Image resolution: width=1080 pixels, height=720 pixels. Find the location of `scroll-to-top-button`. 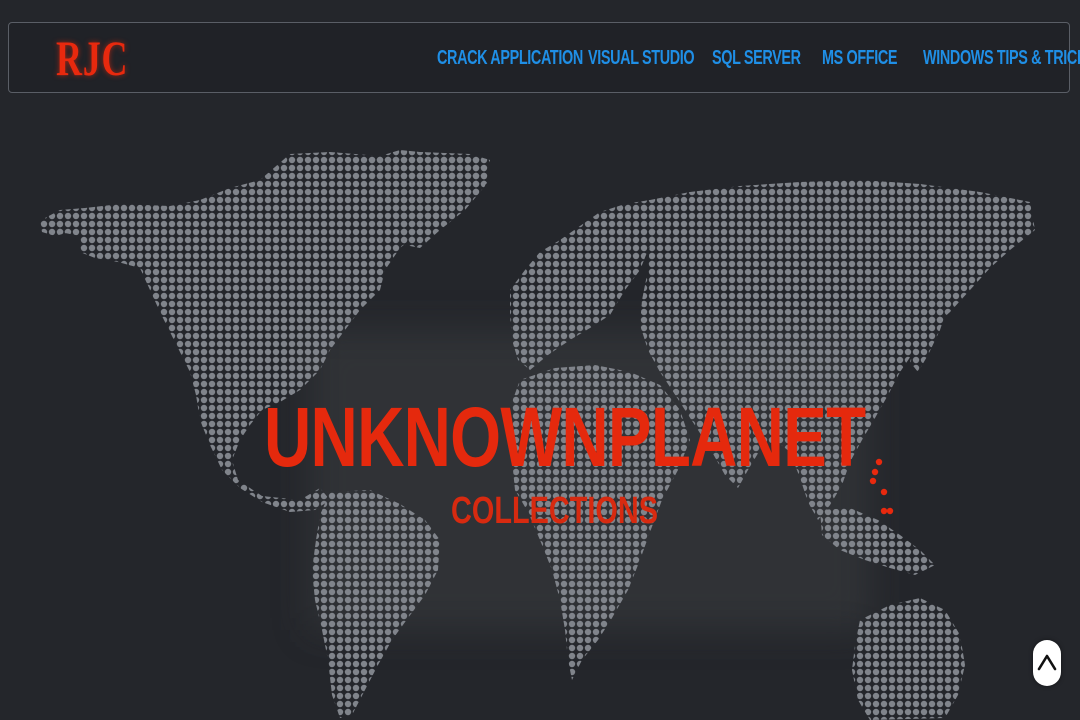

scroll-to-top-button is located at coordinates (1047, 663).